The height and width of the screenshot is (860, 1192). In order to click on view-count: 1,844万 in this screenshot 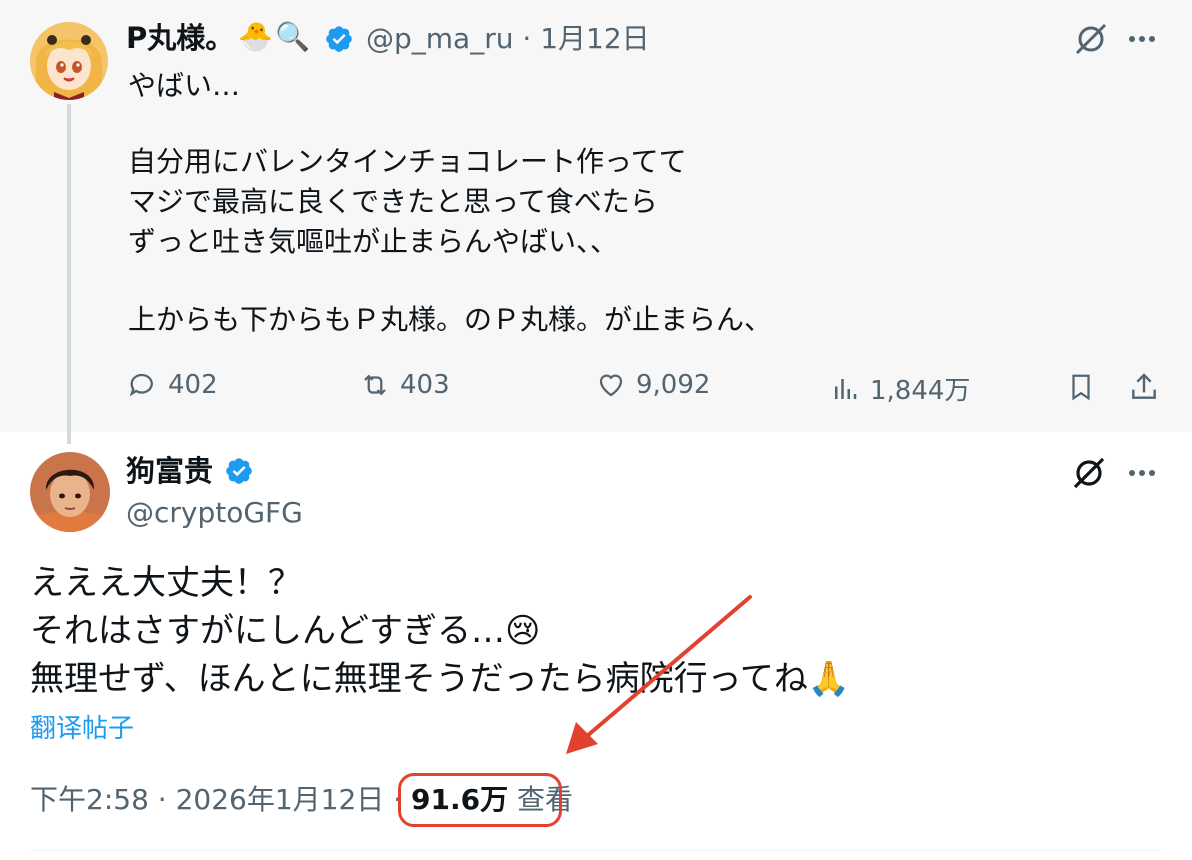, I will do `click(920, 391)`.